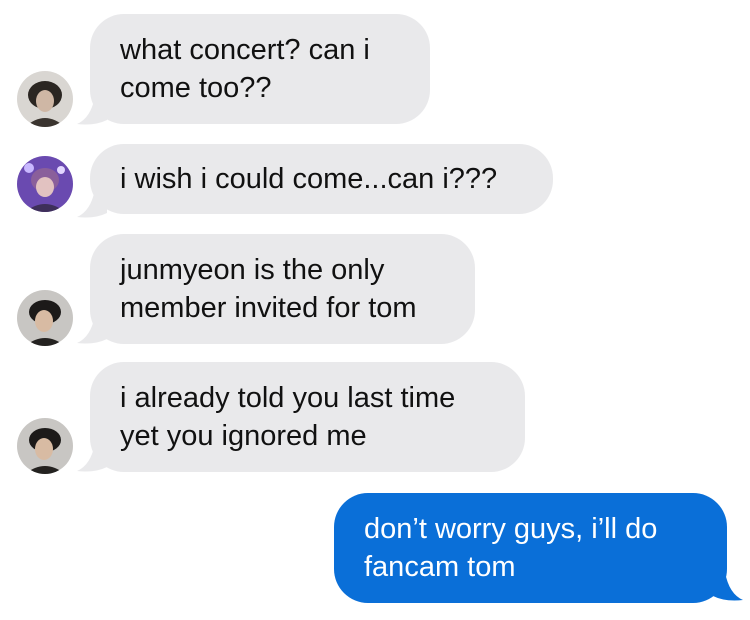 The height and width of the screenshot is (620, 750). Describe the element at coordinates (268, 308) in the screenshot. I see `message-text: member invited for tom` at that location.